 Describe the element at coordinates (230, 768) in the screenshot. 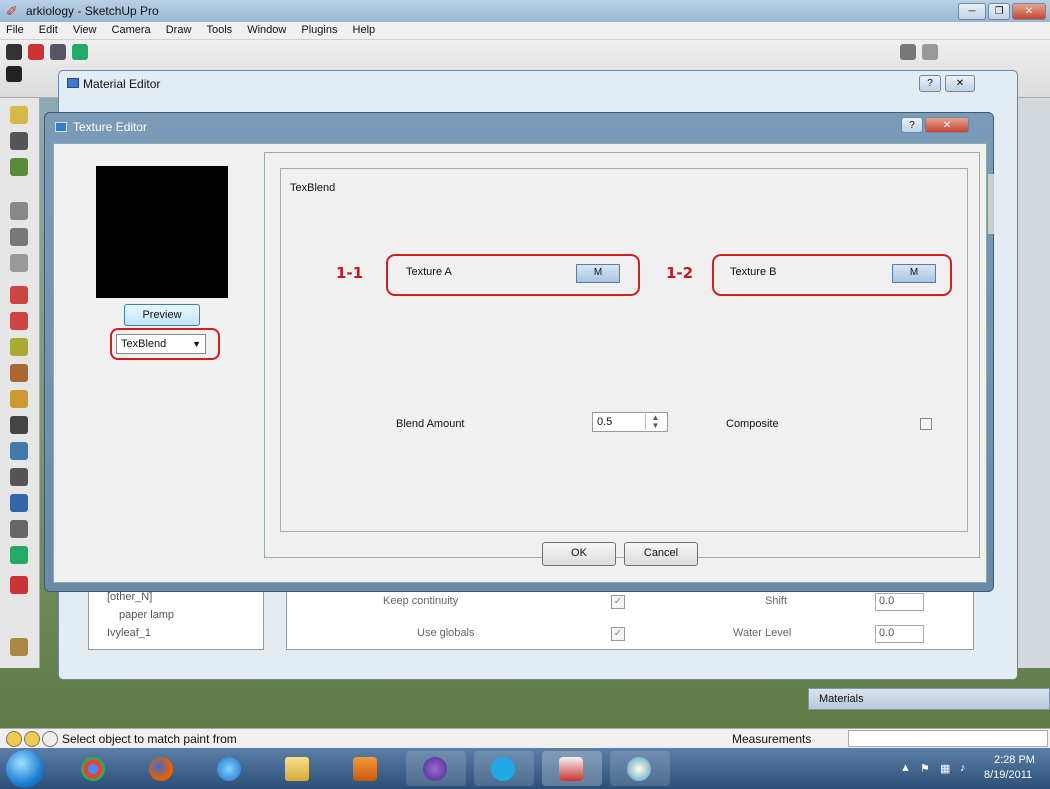

I see `taskbar-ie` at that location.